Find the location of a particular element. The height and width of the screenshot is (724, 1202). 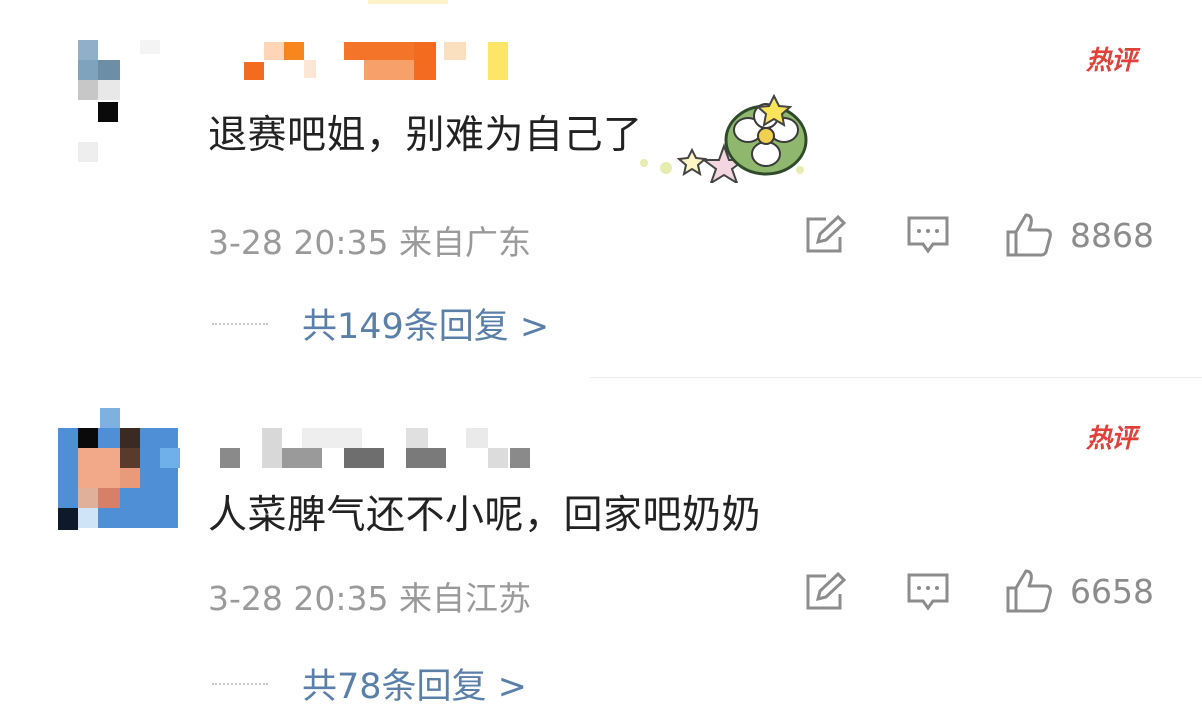

replies-count-label: 共78条回复 > is located at coordinates (414, 687).